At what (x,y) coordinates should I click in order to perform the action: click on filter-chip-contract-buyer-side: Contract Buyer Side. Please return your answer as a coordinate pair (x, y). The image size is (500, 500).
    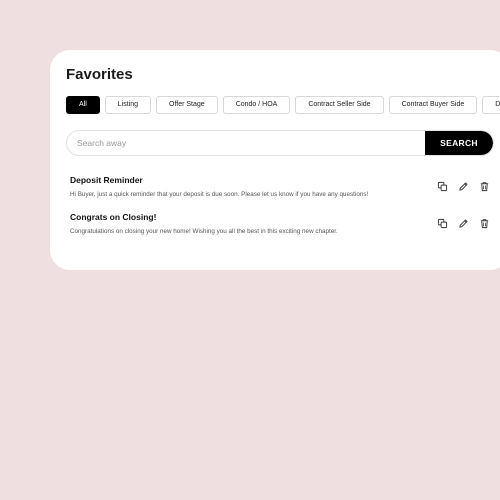
    Looking at the image, I should click on (433, 105).